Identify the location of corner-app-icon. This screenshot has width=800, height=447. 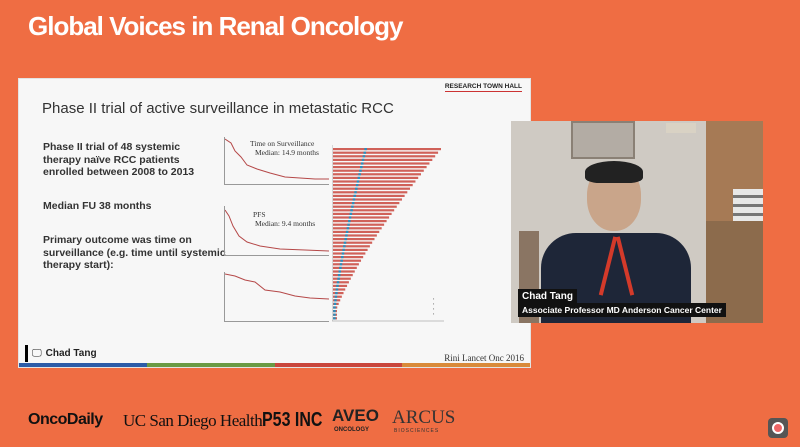
(778, 428).